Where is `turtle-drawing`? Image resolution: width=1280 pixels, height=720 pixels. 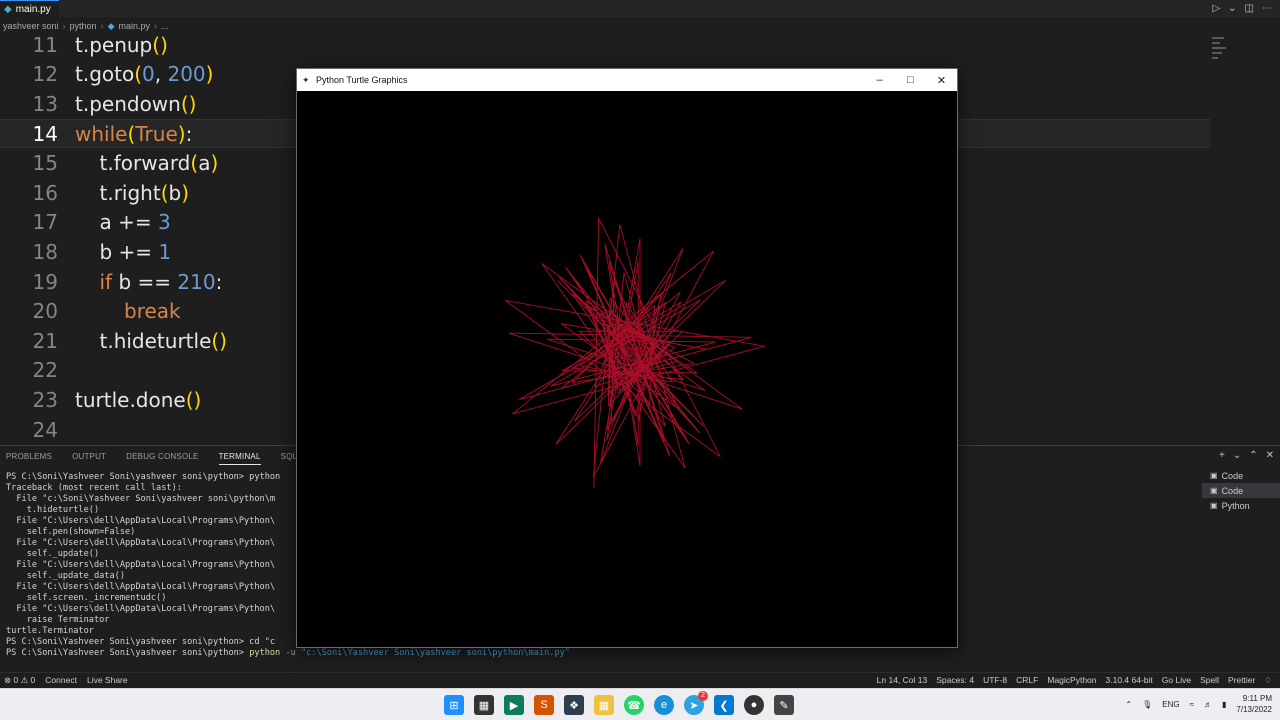 turtle-drawing is located at coordinates (635, 353).